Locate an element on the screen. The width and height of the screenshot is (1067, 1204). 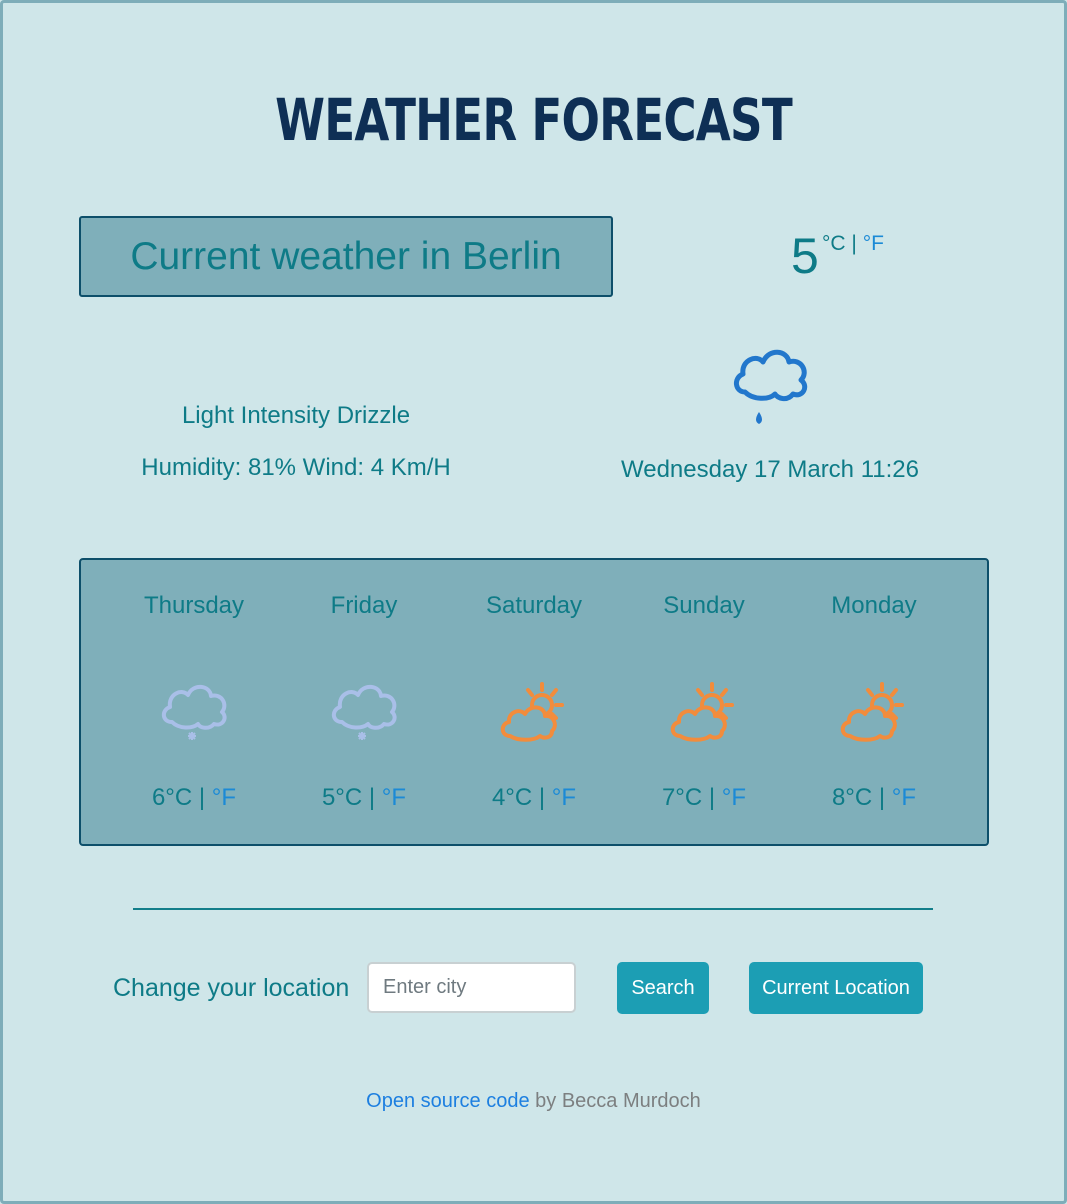
forecast-day: Saturday 4°C | °F is located at coordinates (534, 702).